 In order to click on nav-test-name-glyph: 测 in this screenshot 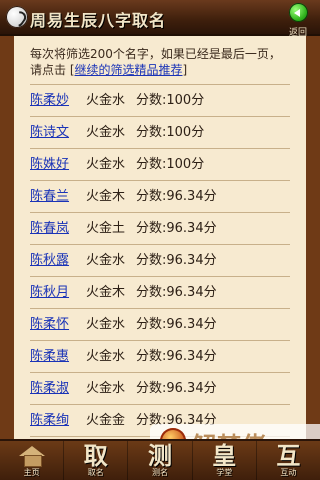, I will do `click(160, 456)`.